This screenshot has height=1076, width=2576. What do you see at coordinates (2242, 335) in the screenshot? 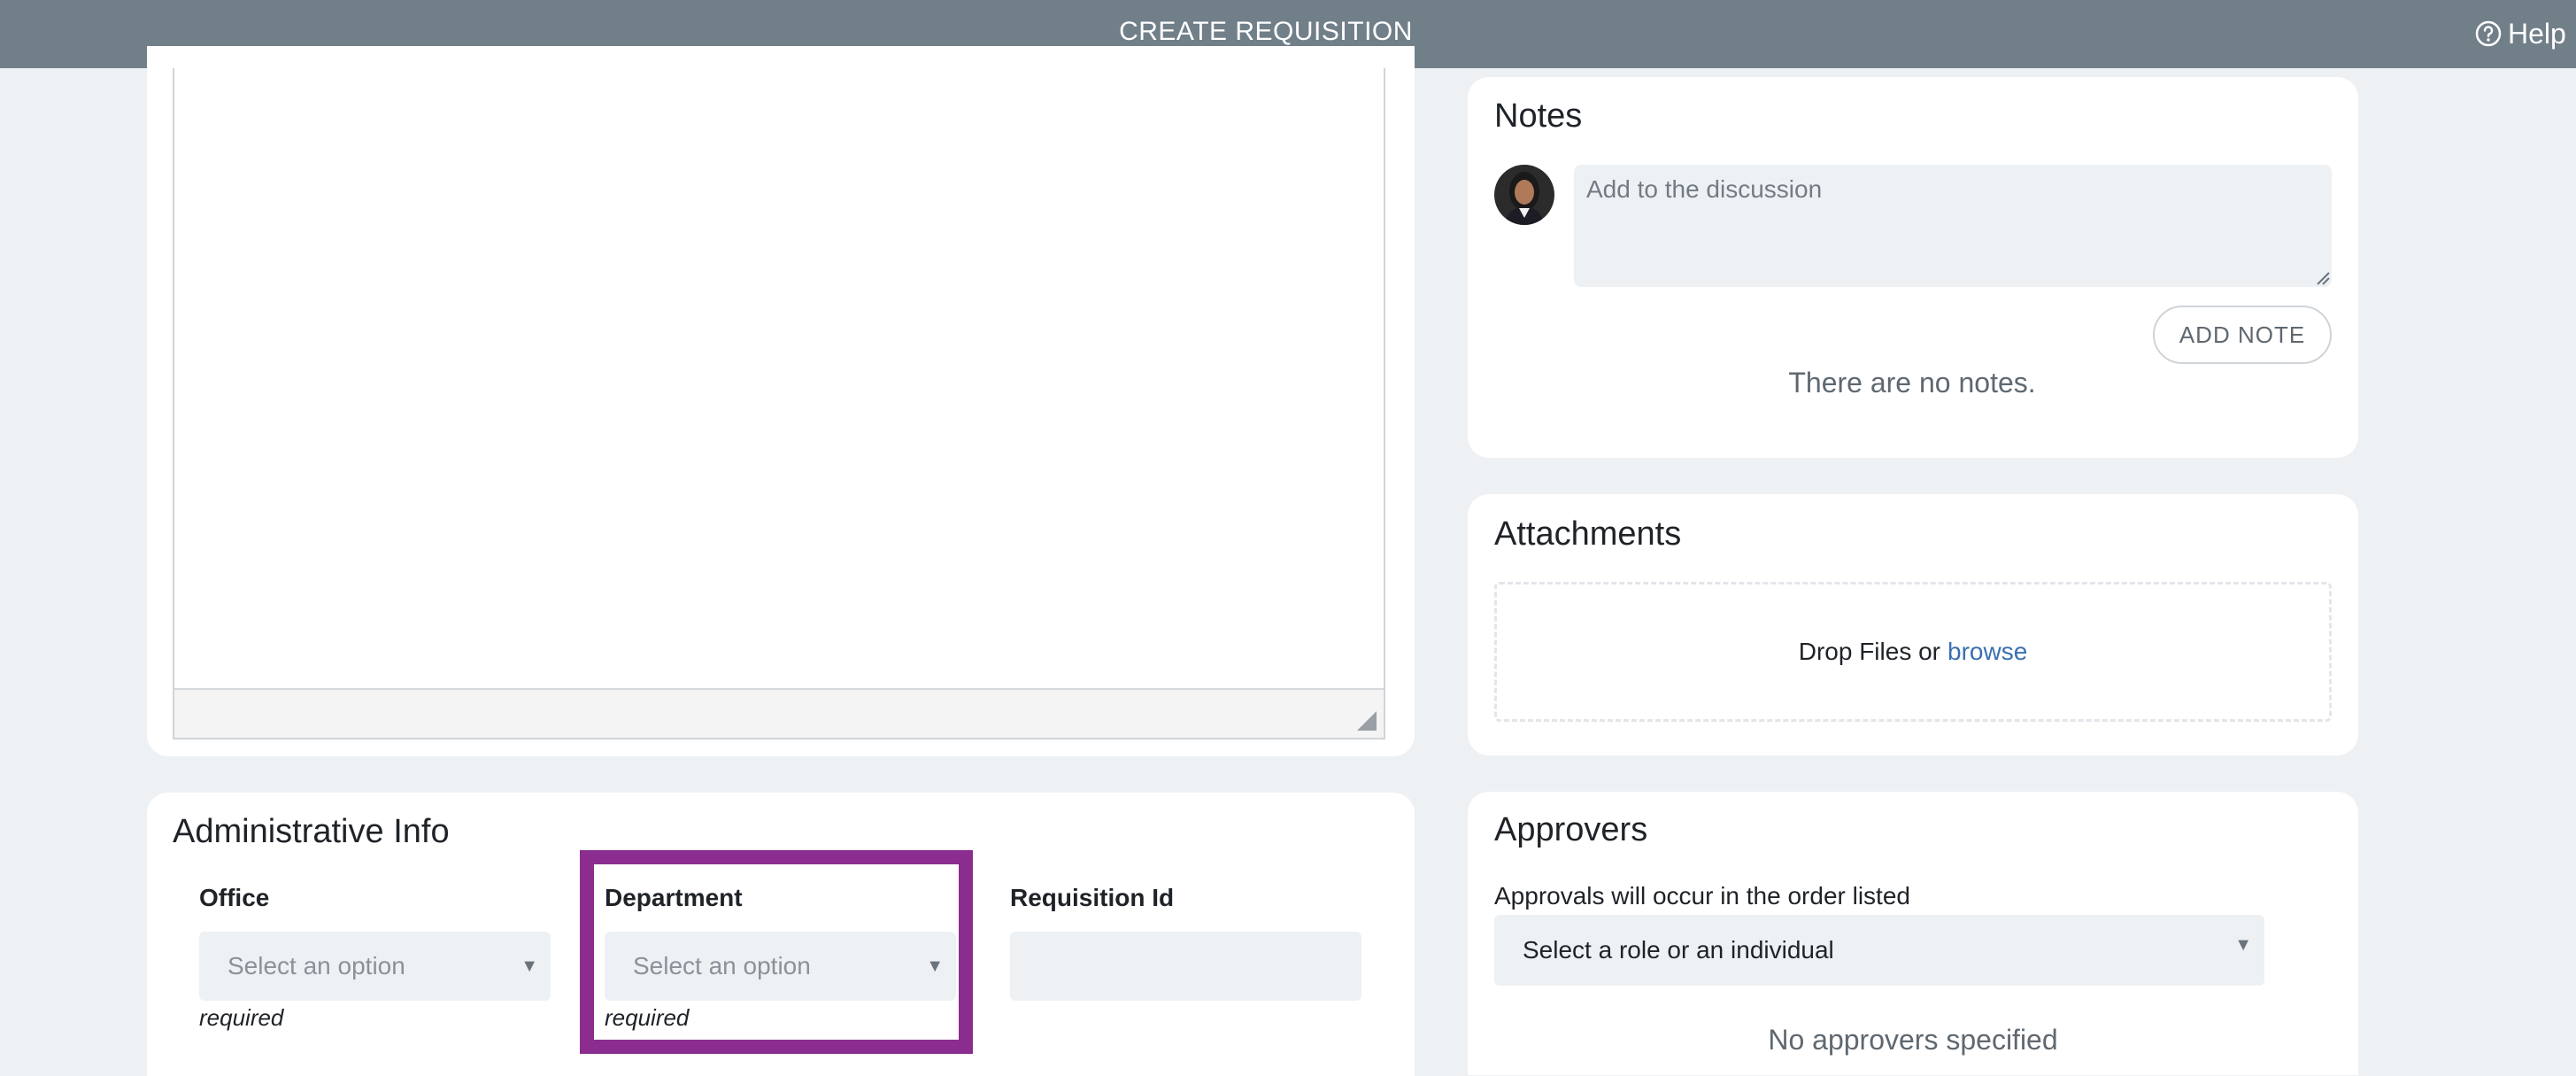
I see `add-note-button: ADD NOTE` at bounding box center [2242, 335].